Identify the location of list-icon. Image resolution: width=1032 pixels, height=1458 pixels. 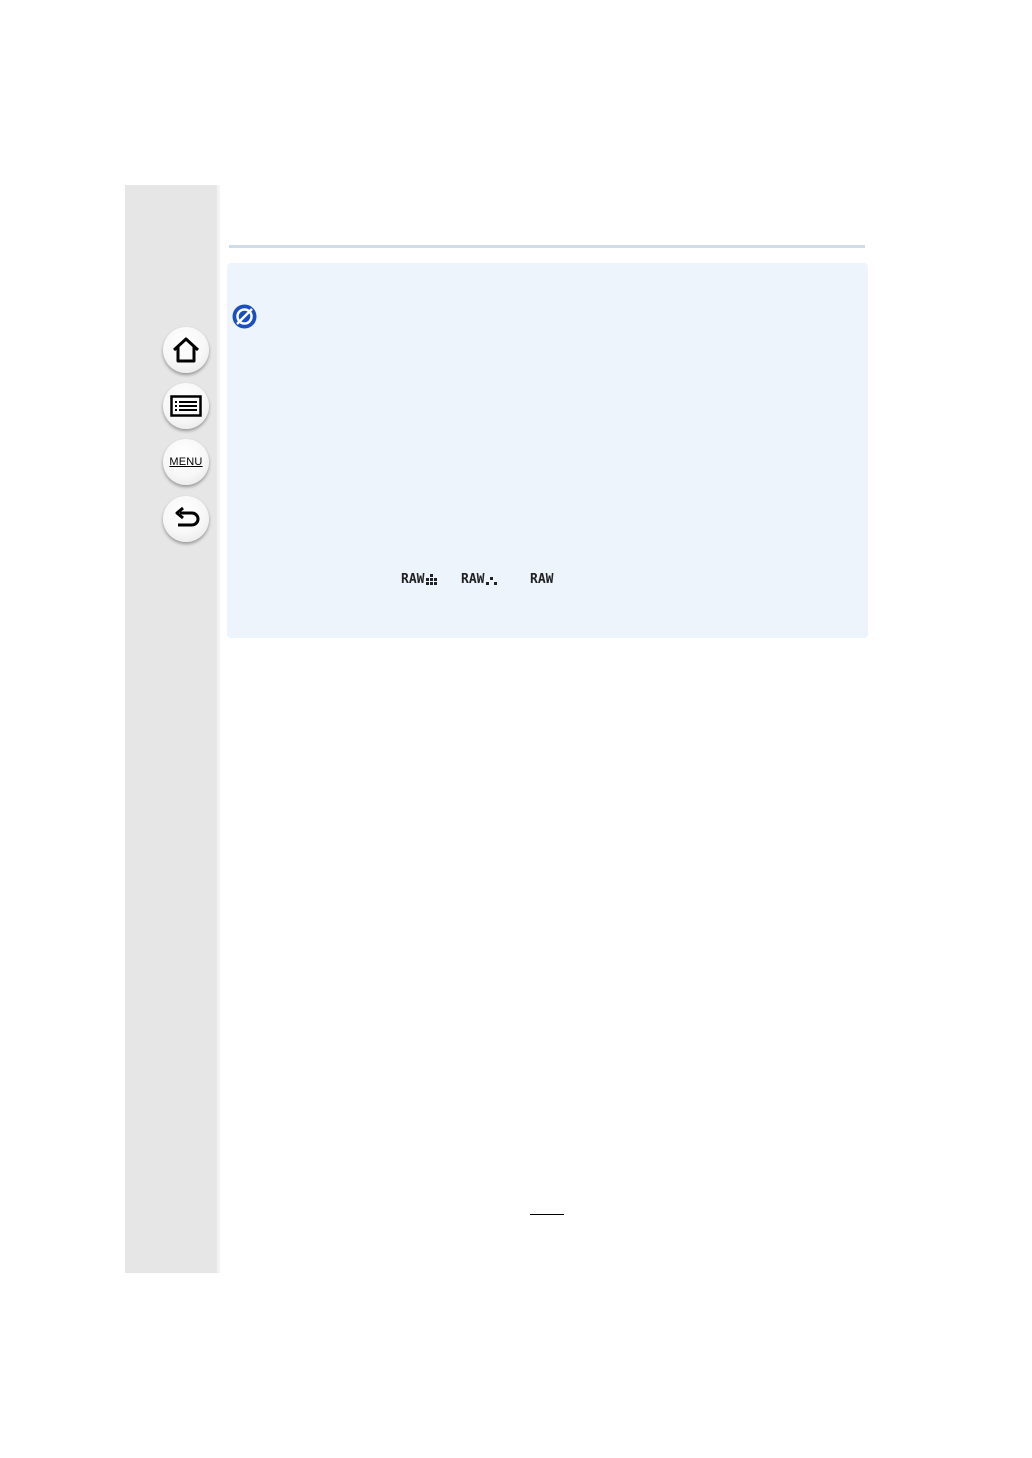
(186, 406).